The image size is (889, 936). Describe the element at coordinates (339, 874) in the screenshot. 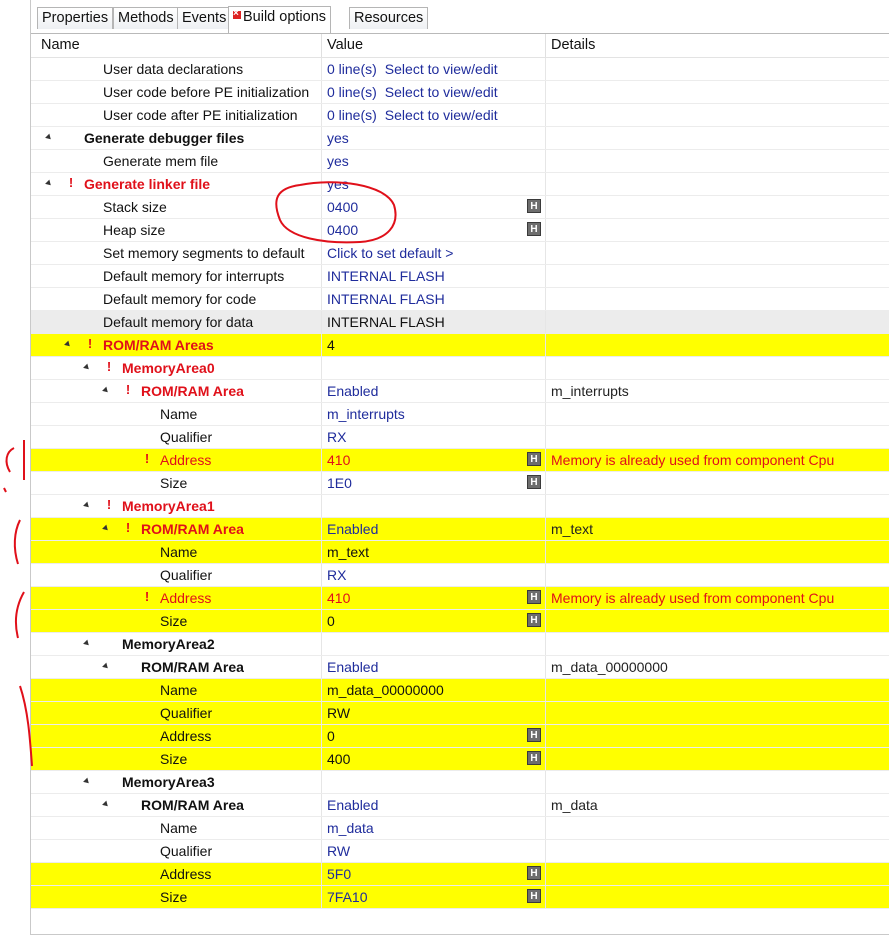

I see `row-value: 5F0` at that location.